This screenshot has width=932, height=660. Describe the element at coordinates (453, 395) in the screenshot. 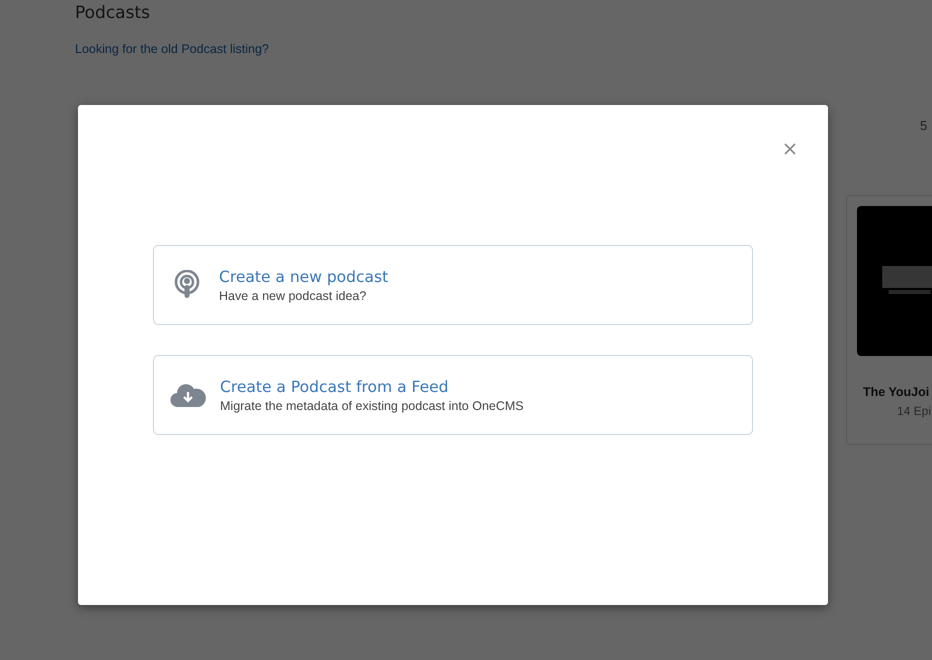

I see `option-card: Create a Podcast from a Feed Migrate the metadata of existing podcast into OneCMS` at that location.